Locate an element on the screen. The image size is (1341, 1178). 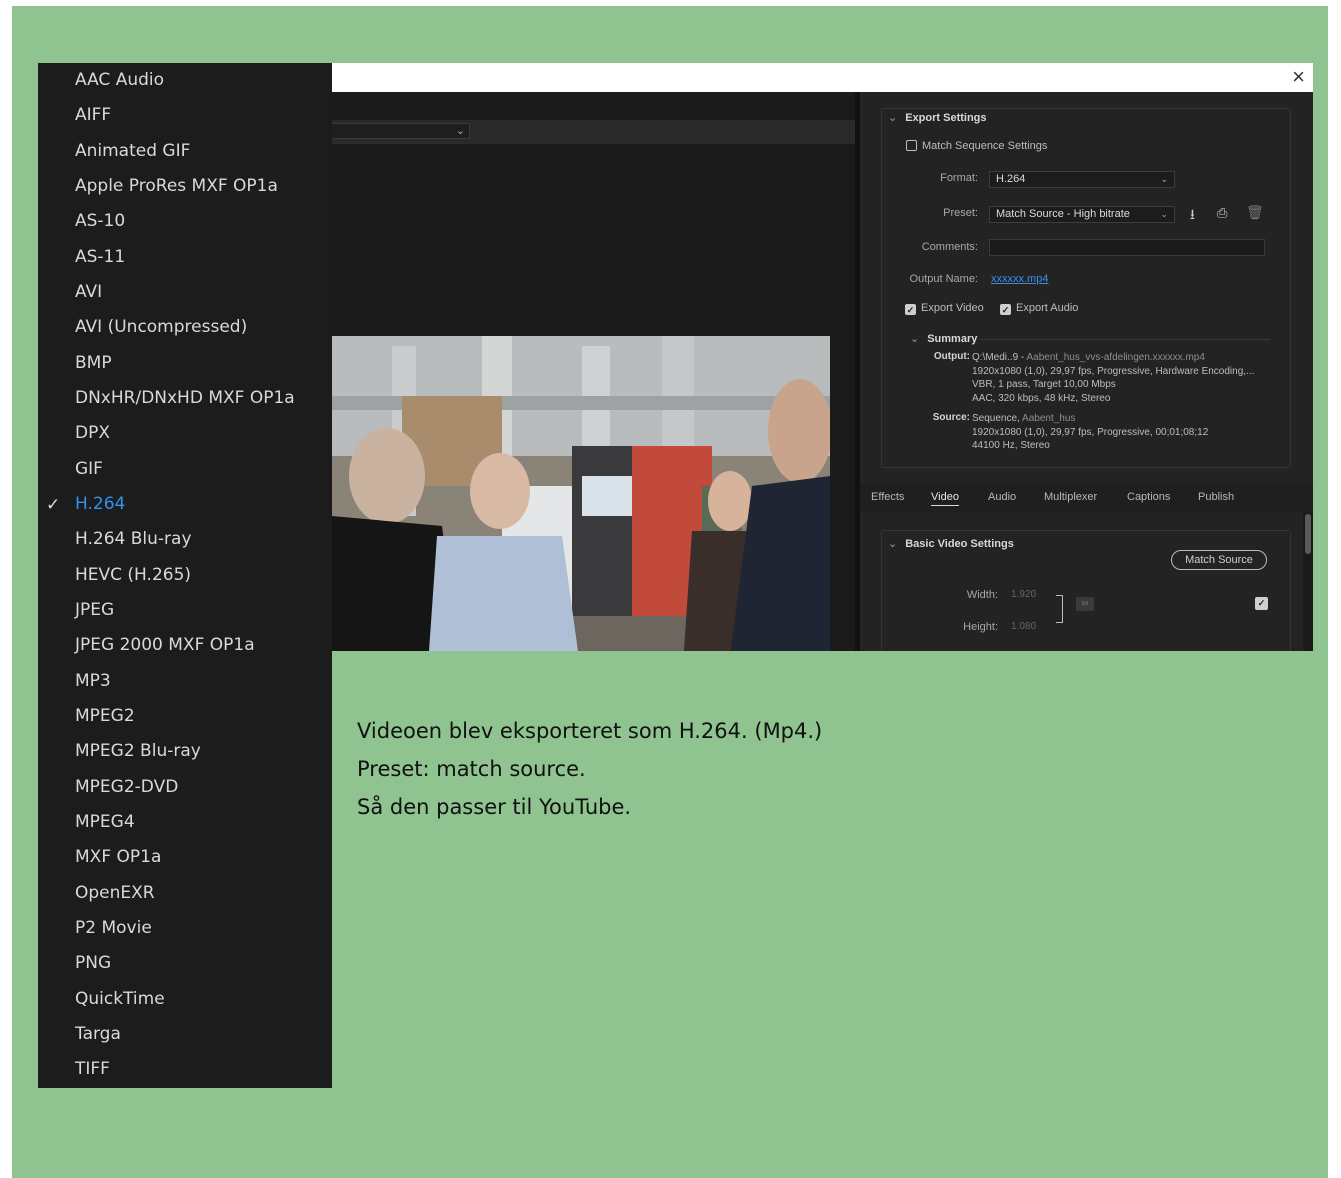
menu-item-aac-audio: AAC Audio is located at coordinates (119, 80).